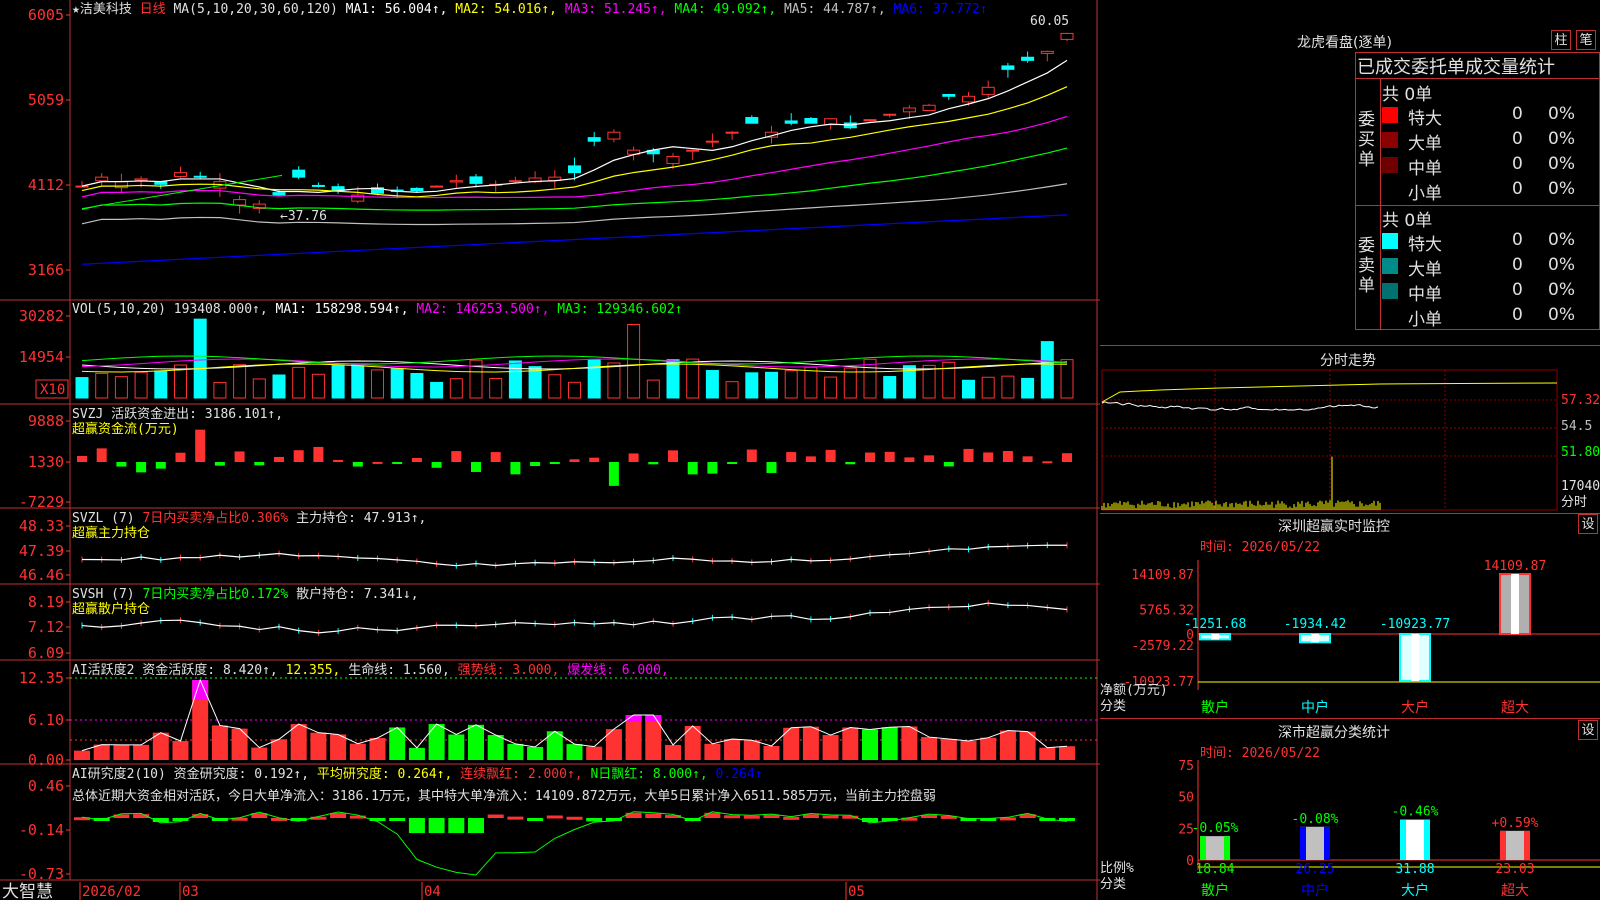 This screenshot has width=1600, height=900. I want to click on classify-change-label: +0.59%, so click(1515, 823).